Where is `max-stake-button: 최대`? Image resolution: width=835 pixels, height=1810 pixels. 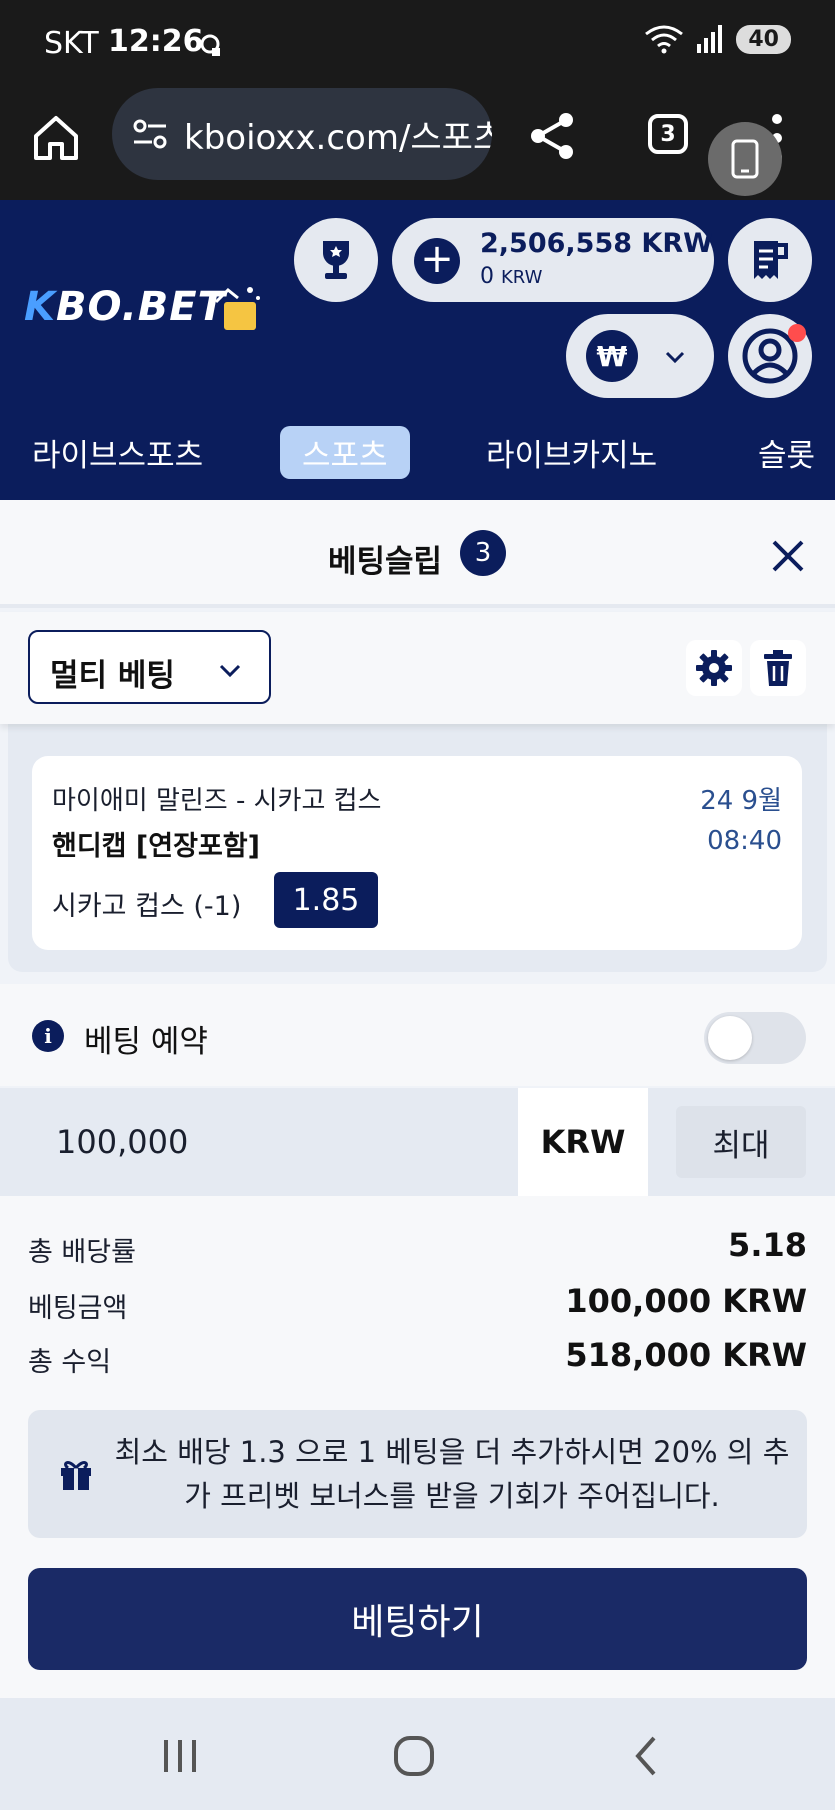 max-stake-button: 최대 is located at coordinates (741, 1142).